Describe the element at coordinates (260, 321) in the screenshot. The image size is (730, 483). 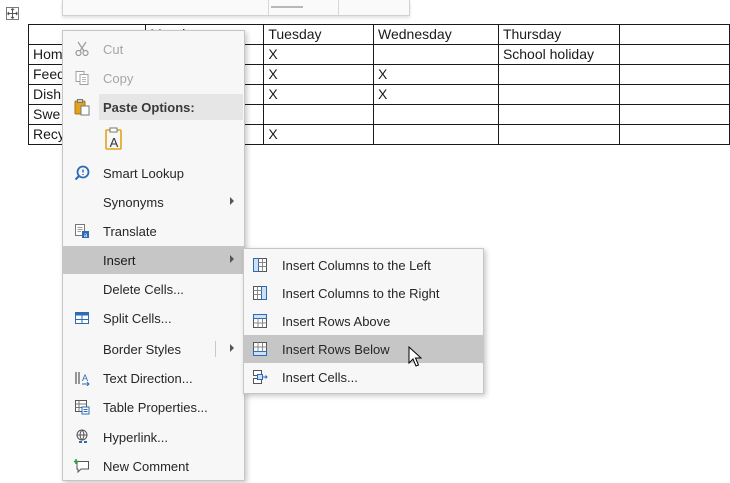
I see `insert-rows-above-icon` at that location.